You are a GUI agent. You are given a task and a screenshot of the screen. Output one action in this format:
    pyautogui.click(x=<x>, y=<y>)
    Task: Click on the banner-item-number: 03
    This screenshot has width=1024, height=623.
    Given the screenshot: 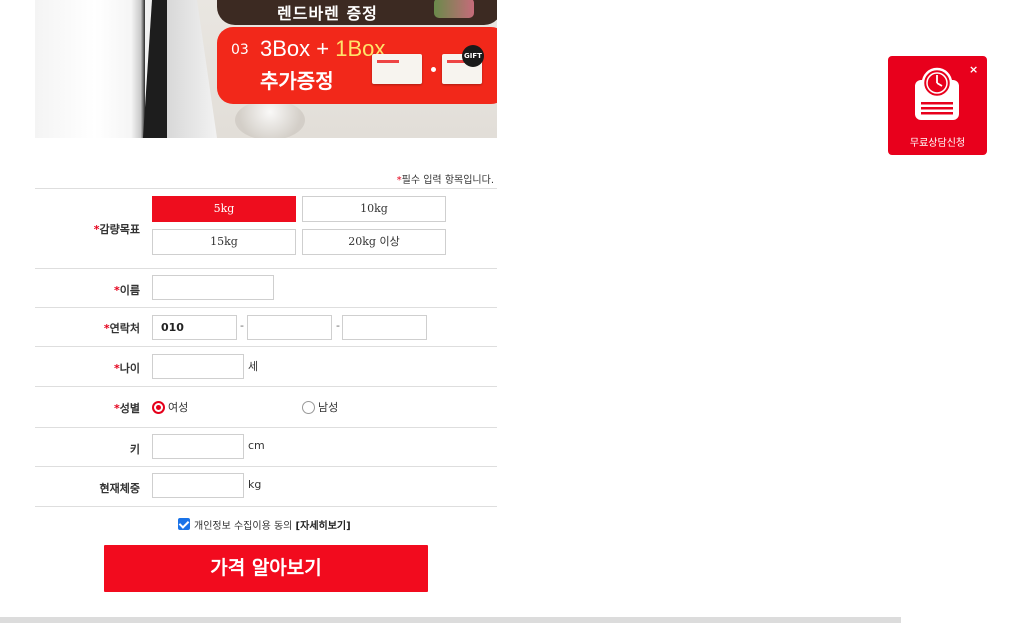 What is the action you would take?
    pyautogui.click(x=240, y=50)
    